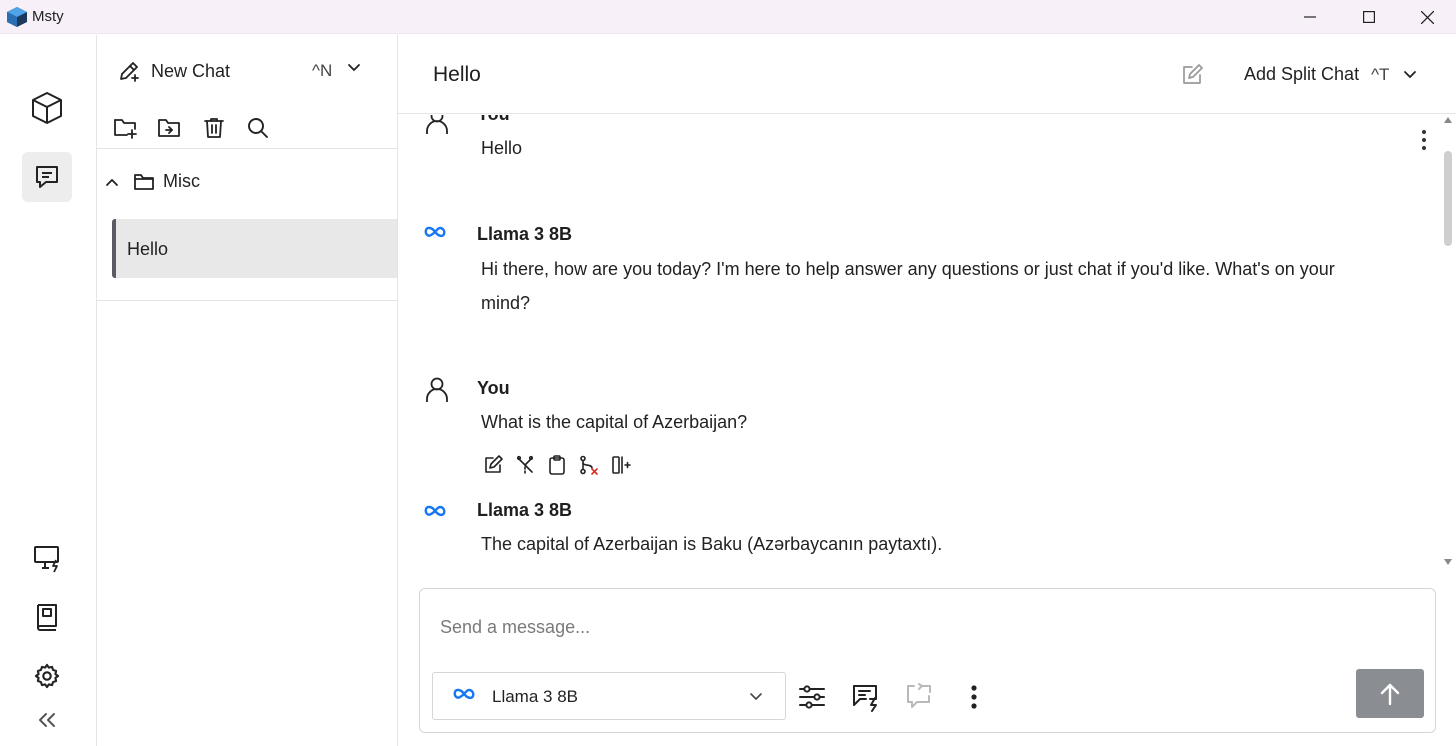 This screenshot has width=1456, height=746. What do you see at coordinates (48, 16) in the screenshot?
I see `app-title: Msty` at bounding box center [48, 16].